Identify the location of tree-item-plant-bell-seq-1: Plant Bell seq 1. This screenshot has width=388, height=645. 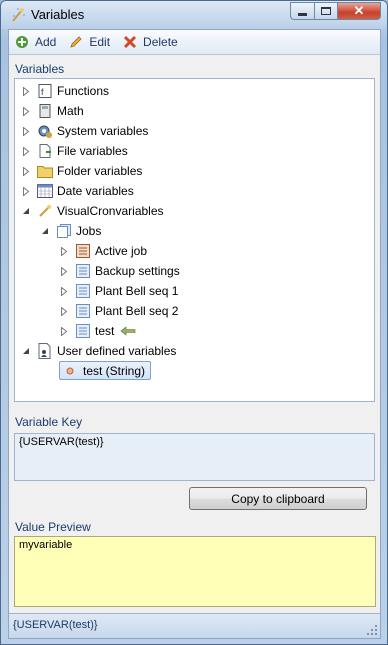
(118, 291).